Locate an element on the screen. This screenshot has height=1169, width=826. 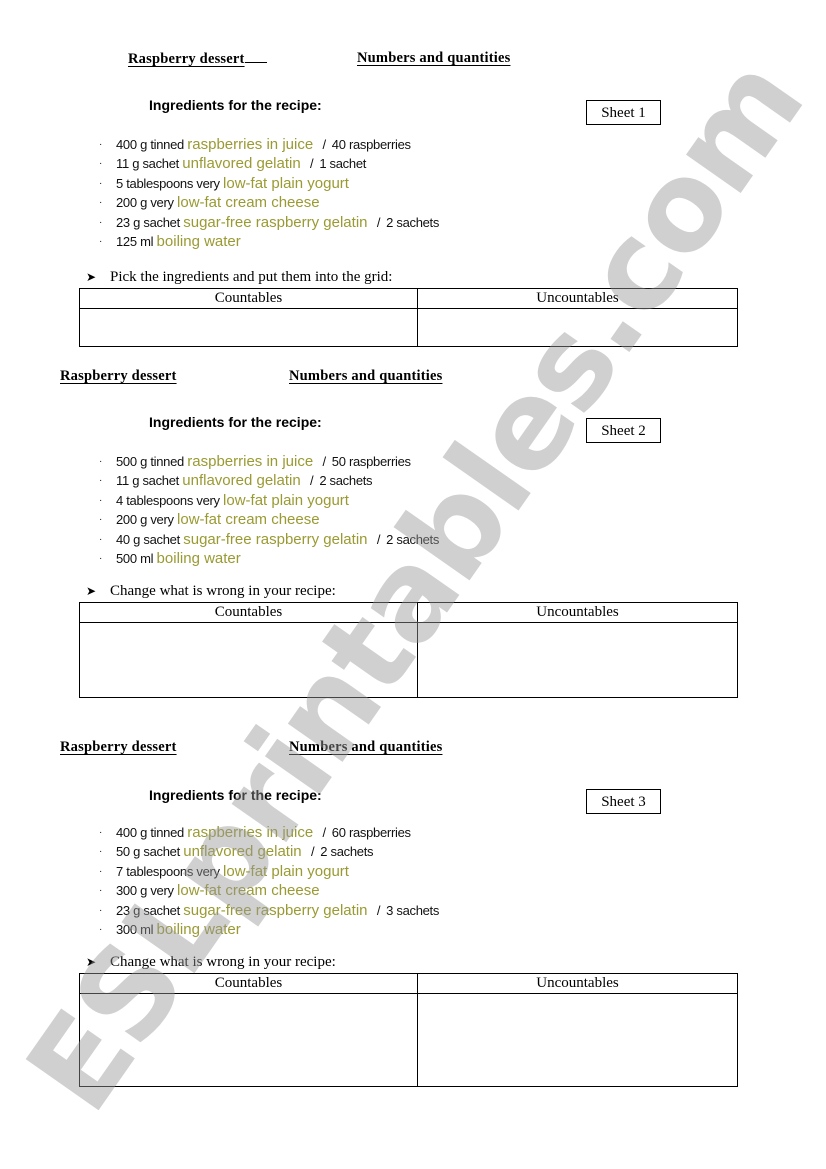
sheet3-grid: Countables Uncountables is located at coordinates (408, 1030).